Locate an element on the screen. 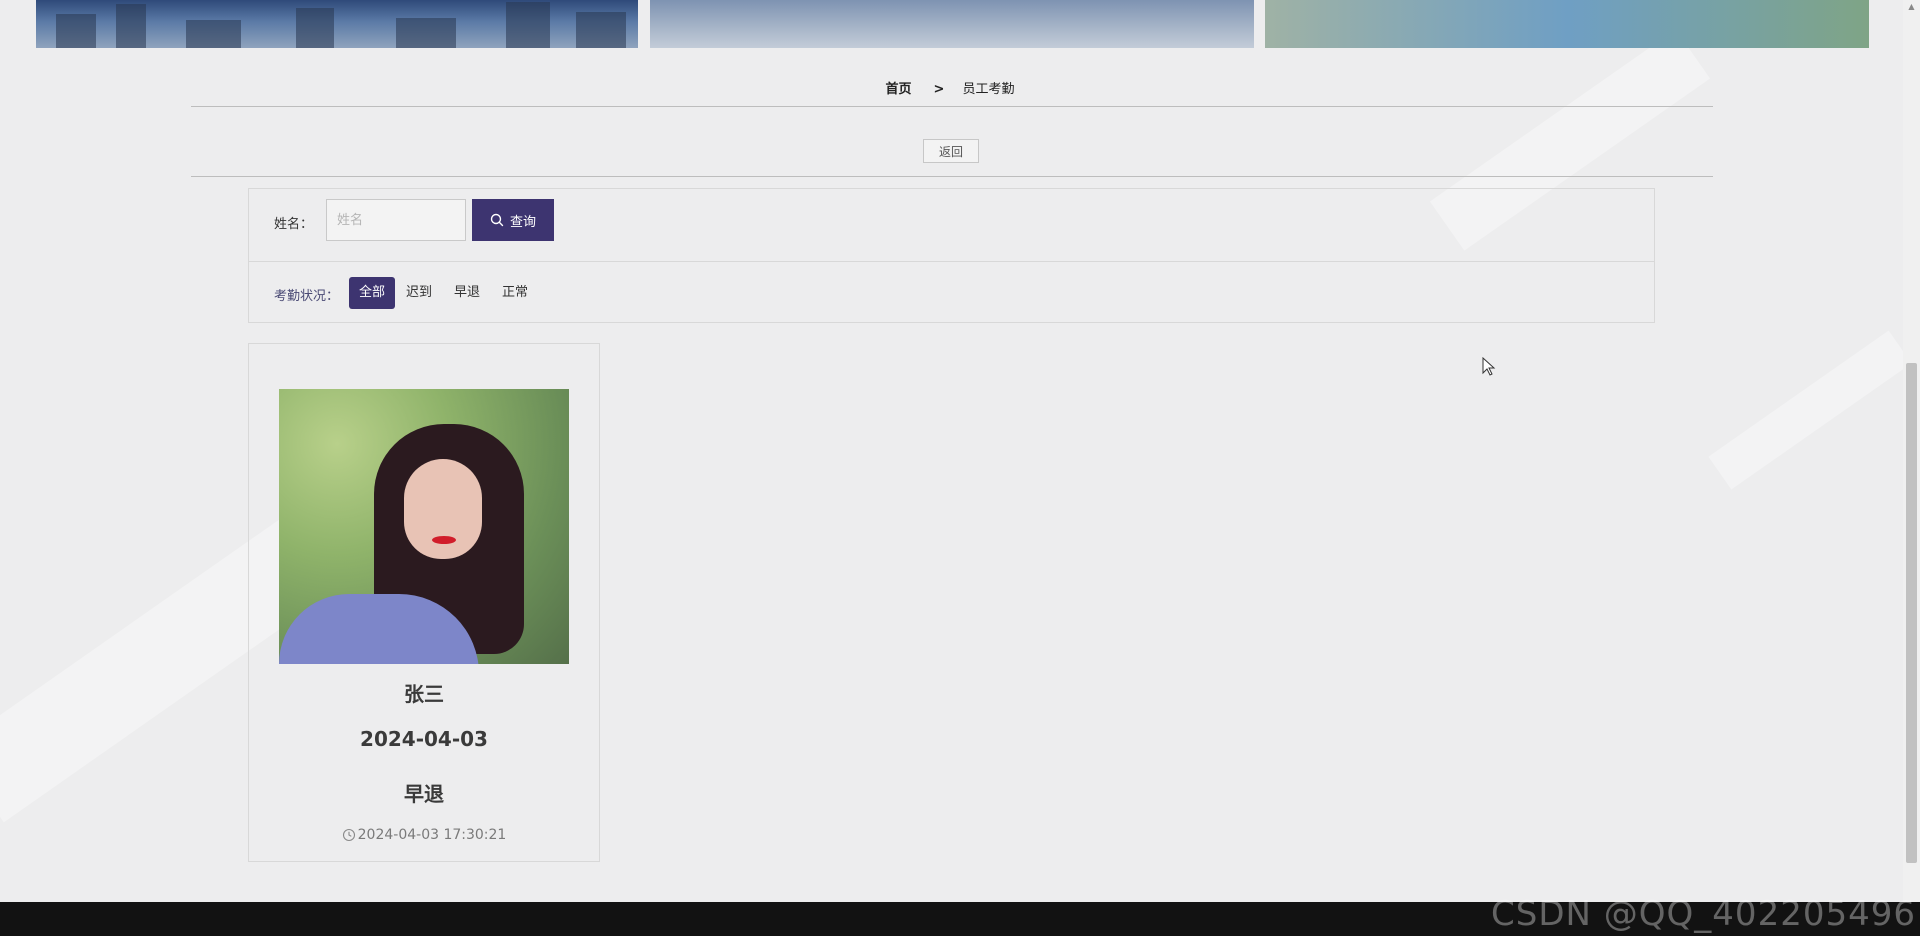 Image resolution: width=1920 pixels, height=936 pixels. scrollbar-thumb is located at coordinates (1911, 613).